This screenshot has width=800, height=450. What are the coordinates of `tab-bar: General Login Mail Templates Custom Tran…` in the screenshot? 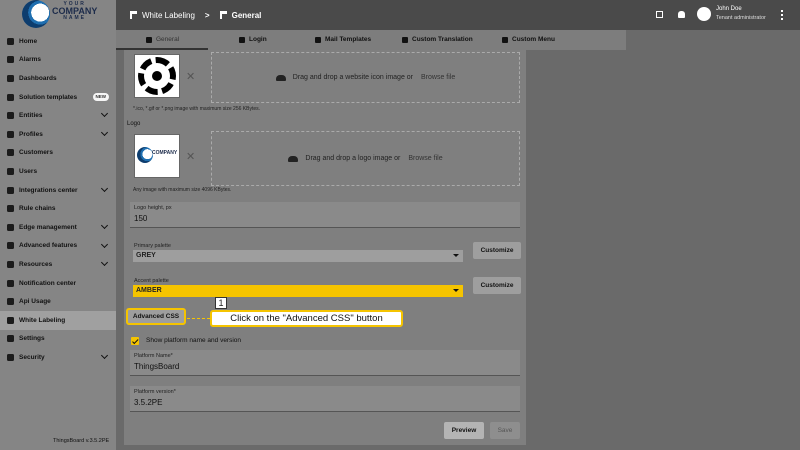 It's located at (371, 40).